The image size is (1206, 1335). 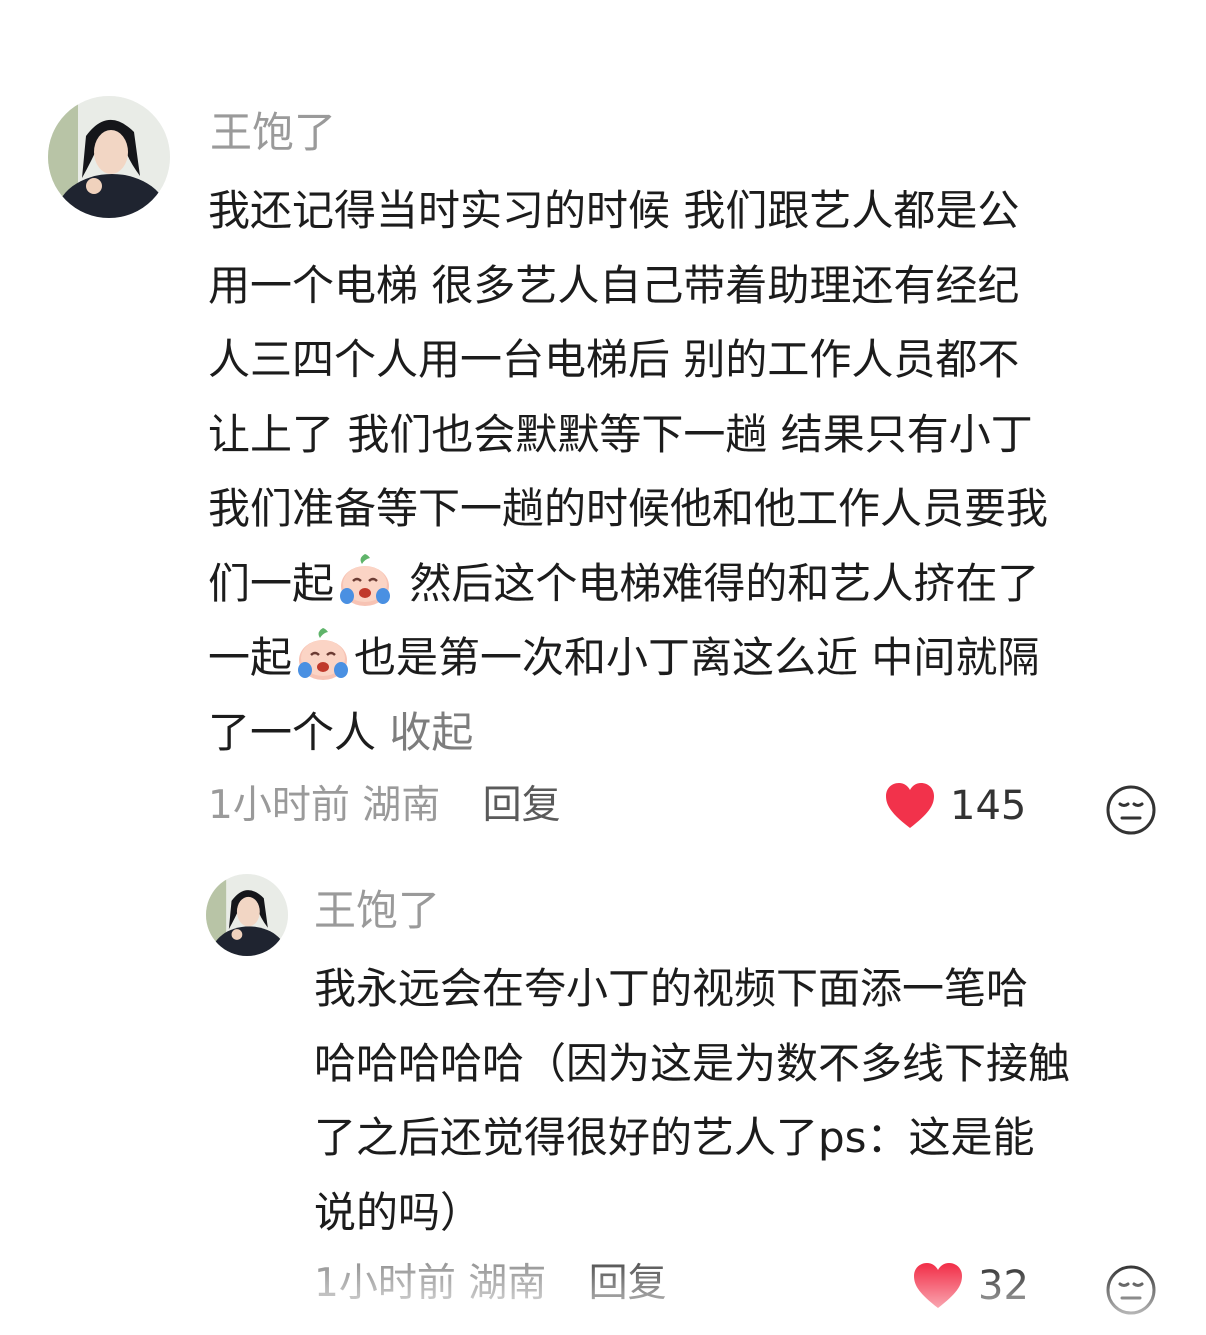 What do you see at coordinates (1003, 1286) in the screenshot?
I see `reply-like-count: 32` at bounding box center [1003, 1286].